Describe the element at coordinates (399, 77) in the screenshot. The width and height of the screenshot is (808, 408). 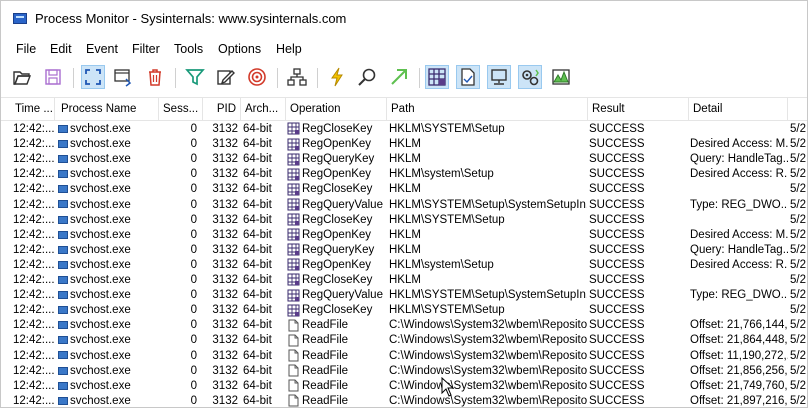
I see `jump-to-button` at that location.